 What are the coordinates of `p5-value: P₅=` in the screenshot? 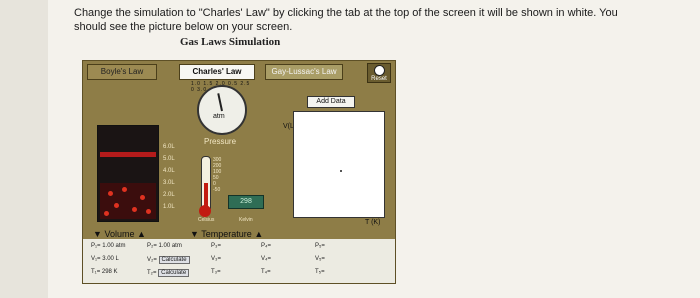 It's located at (320, 246).